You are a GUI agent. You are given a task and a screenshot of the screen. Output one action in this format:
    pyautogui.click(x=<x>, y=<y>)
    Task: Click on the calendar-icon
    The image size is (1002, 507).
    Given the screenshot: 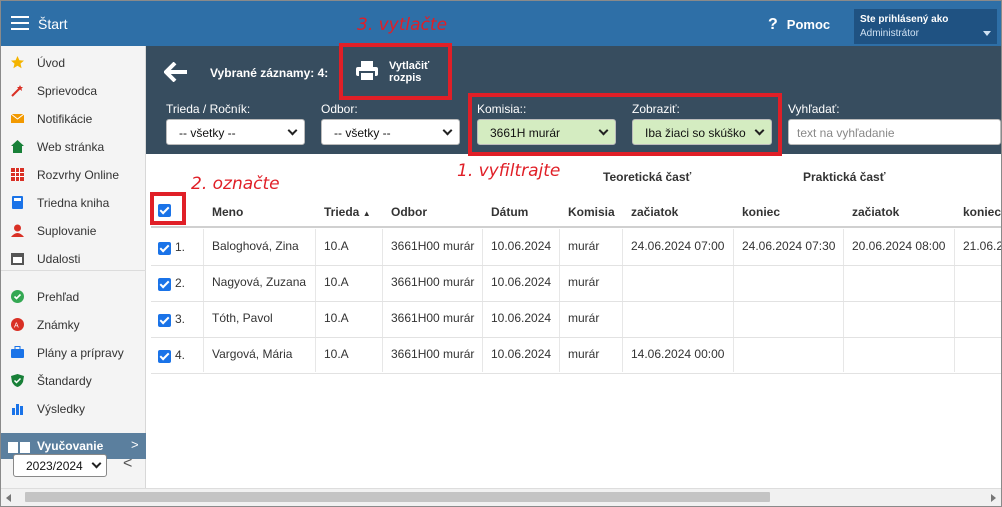 What is the action you would take?
    pyautogui.click(x=17, y=259)
    